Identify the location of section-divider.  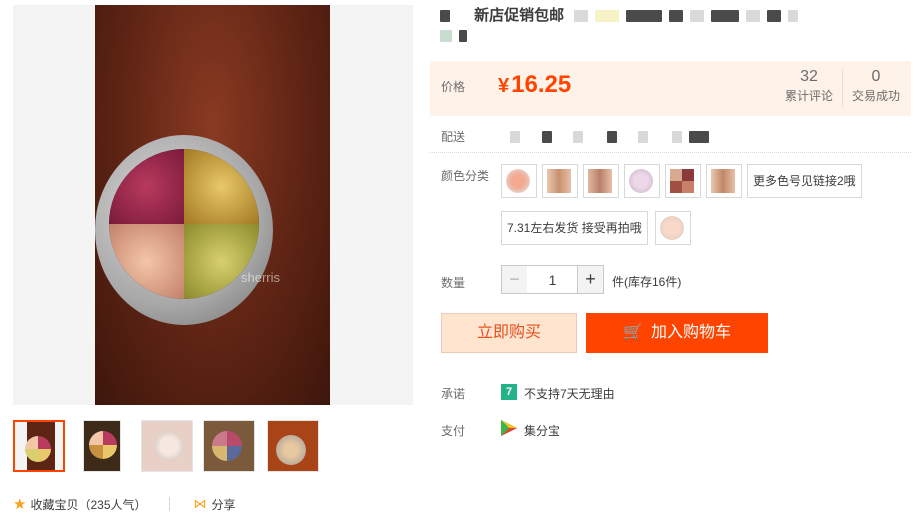
(670, 152).